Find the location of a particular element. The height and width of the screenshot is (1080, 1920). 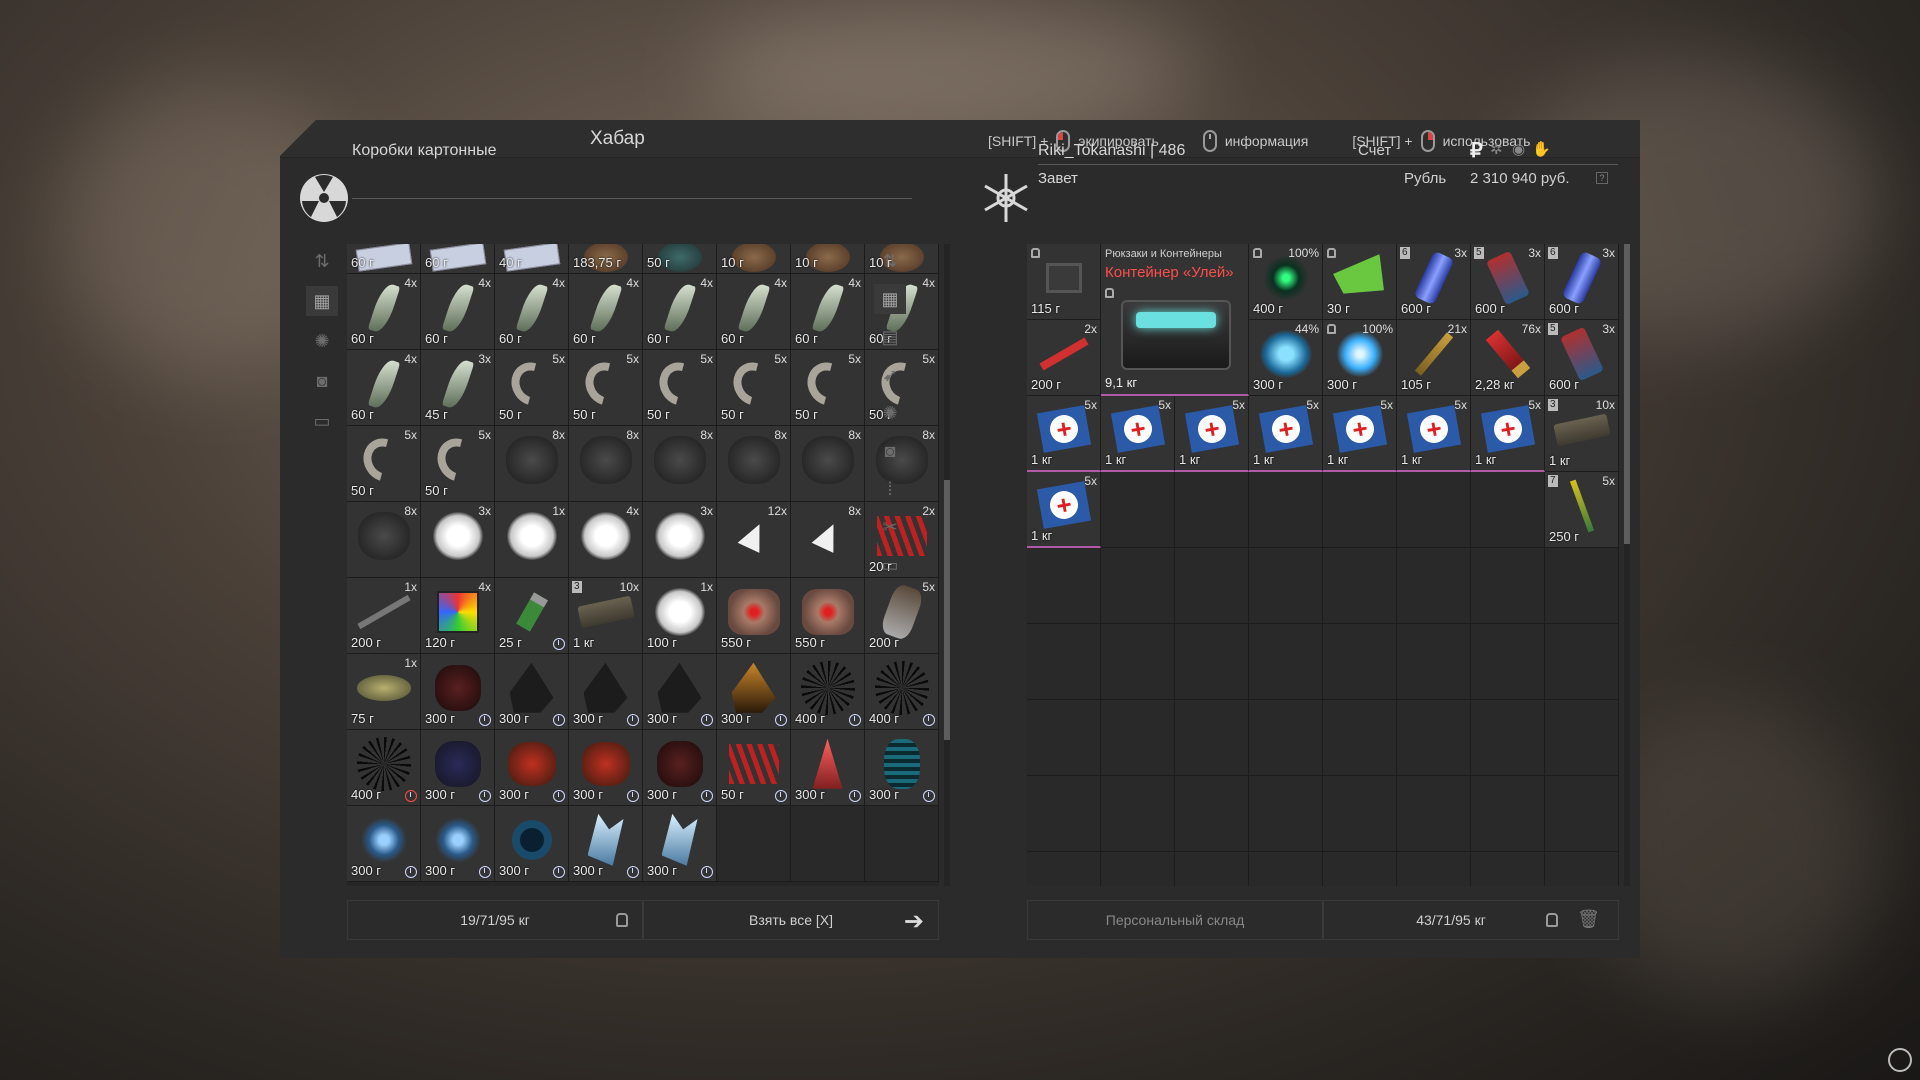

inventory-slot: 1x 100 г is located at coordinates (680, 616).